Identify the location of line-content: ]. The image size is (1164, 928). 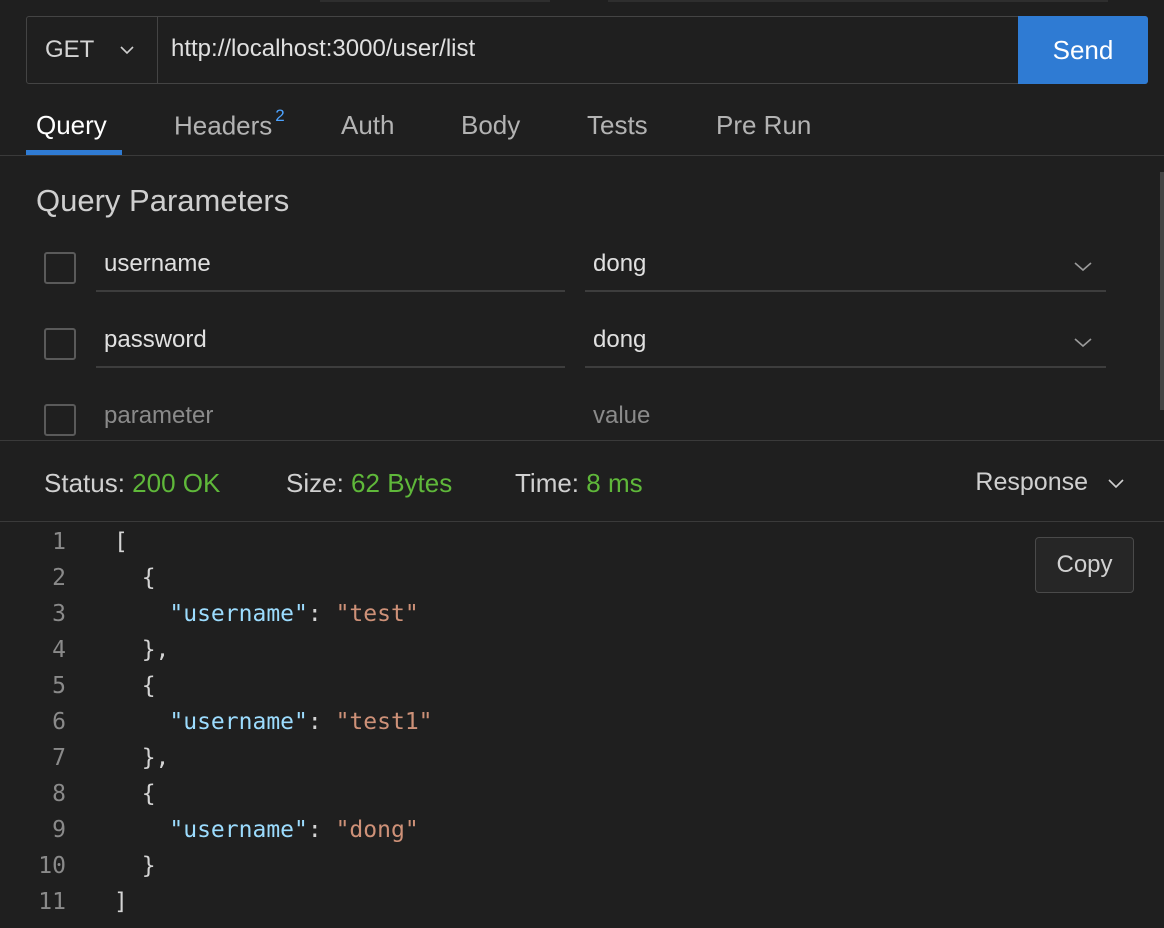
(121, 902).